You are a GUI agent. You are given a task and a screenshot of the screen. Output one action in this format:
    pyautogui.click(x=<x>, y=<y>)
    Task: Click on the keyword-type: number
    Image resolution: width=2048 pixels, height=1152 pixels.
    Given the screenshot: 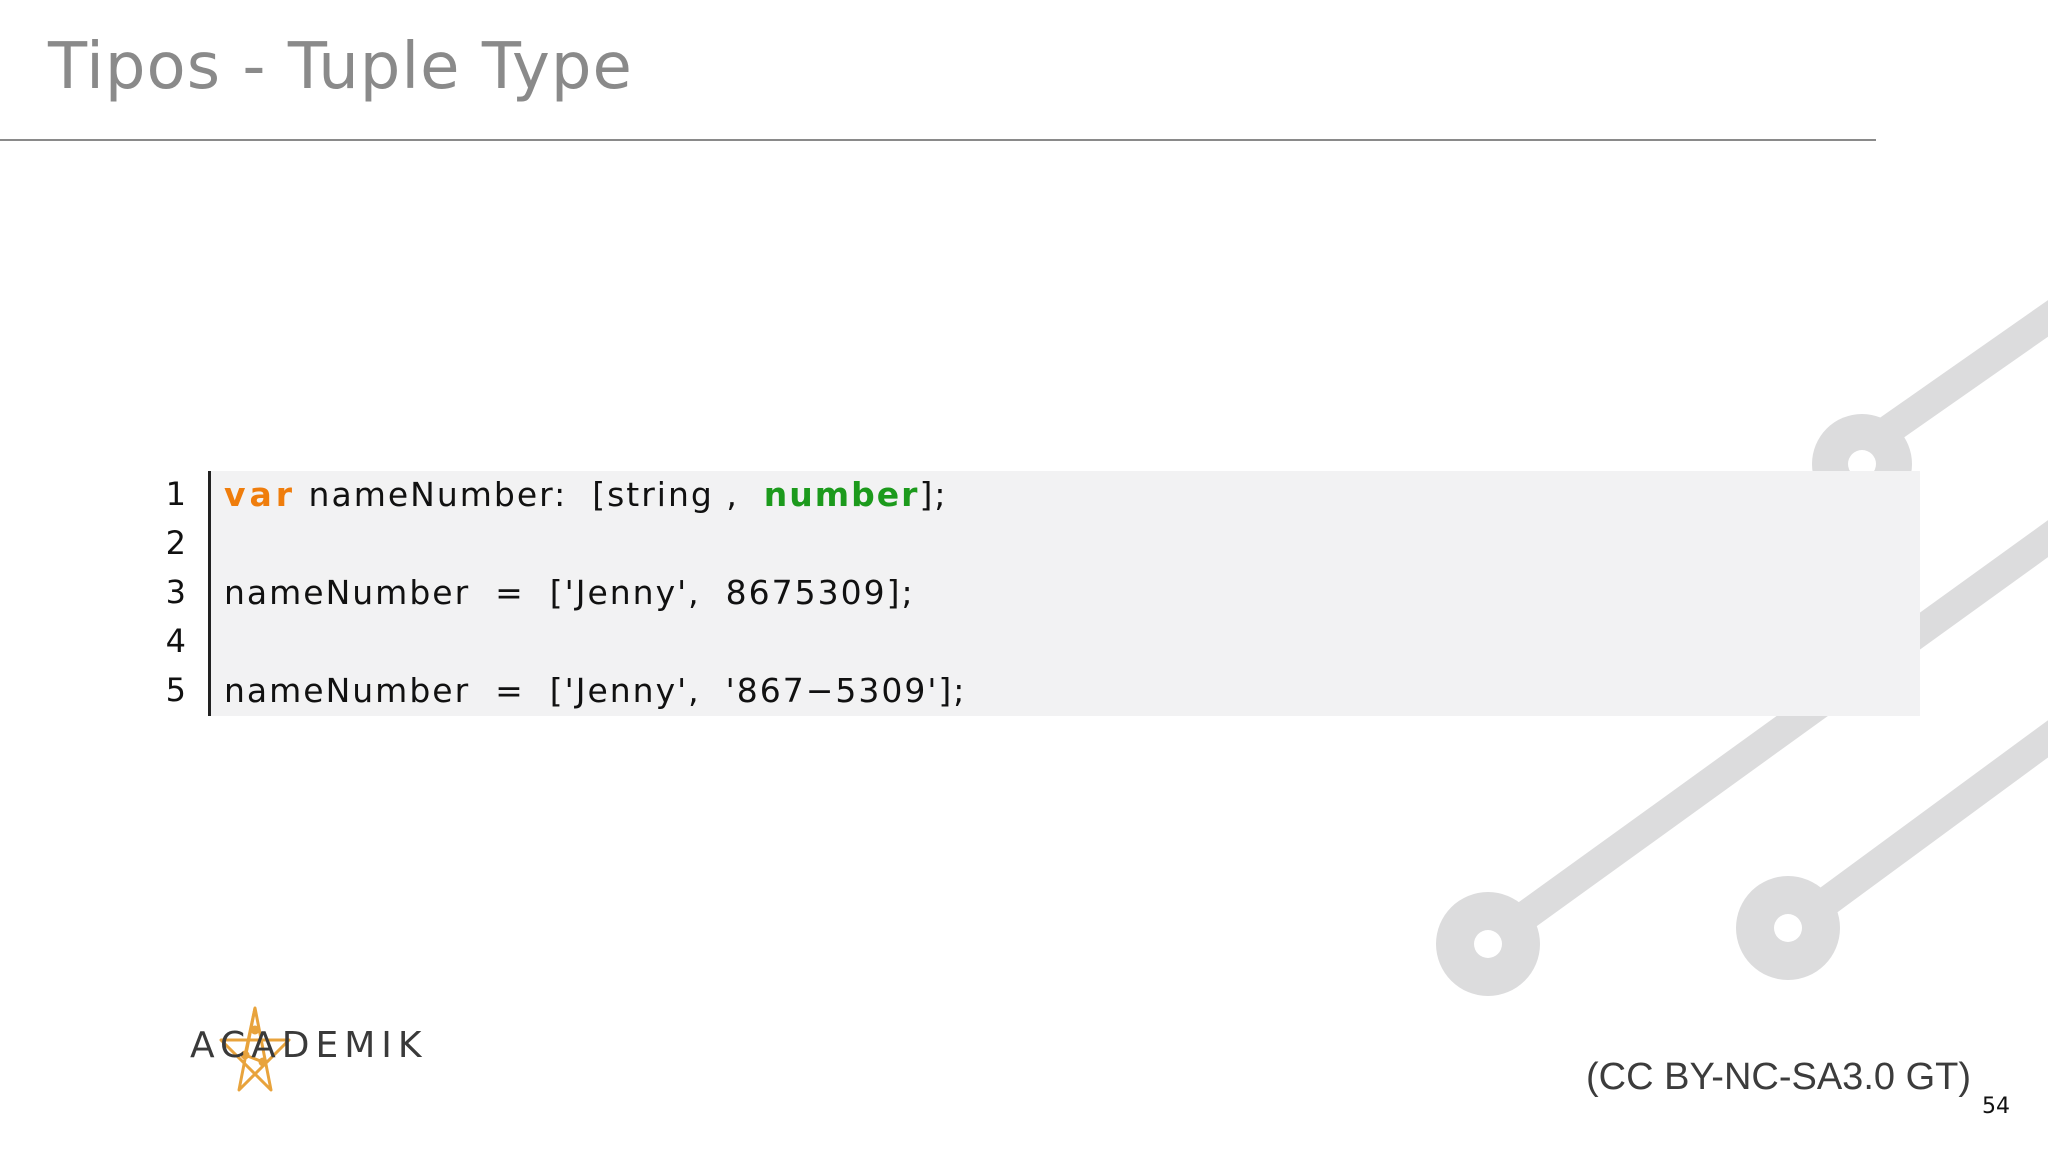 What is the action you would take?
    pyautogui.click(x=841, y=494)
    